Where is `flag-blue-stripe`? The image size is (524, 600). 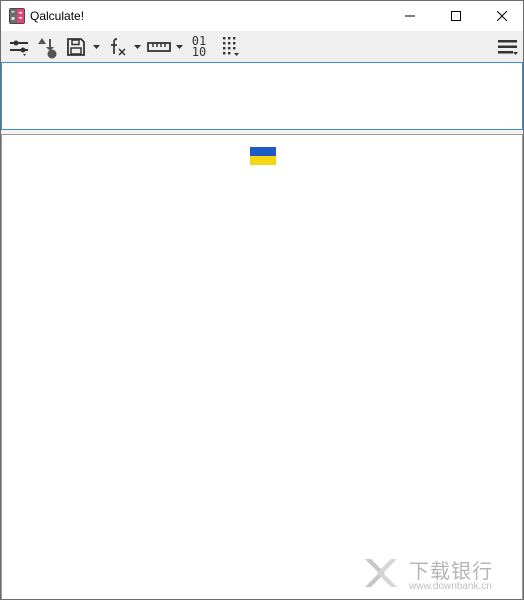
flag-blue-stripe is located at coordinates (263, 151).